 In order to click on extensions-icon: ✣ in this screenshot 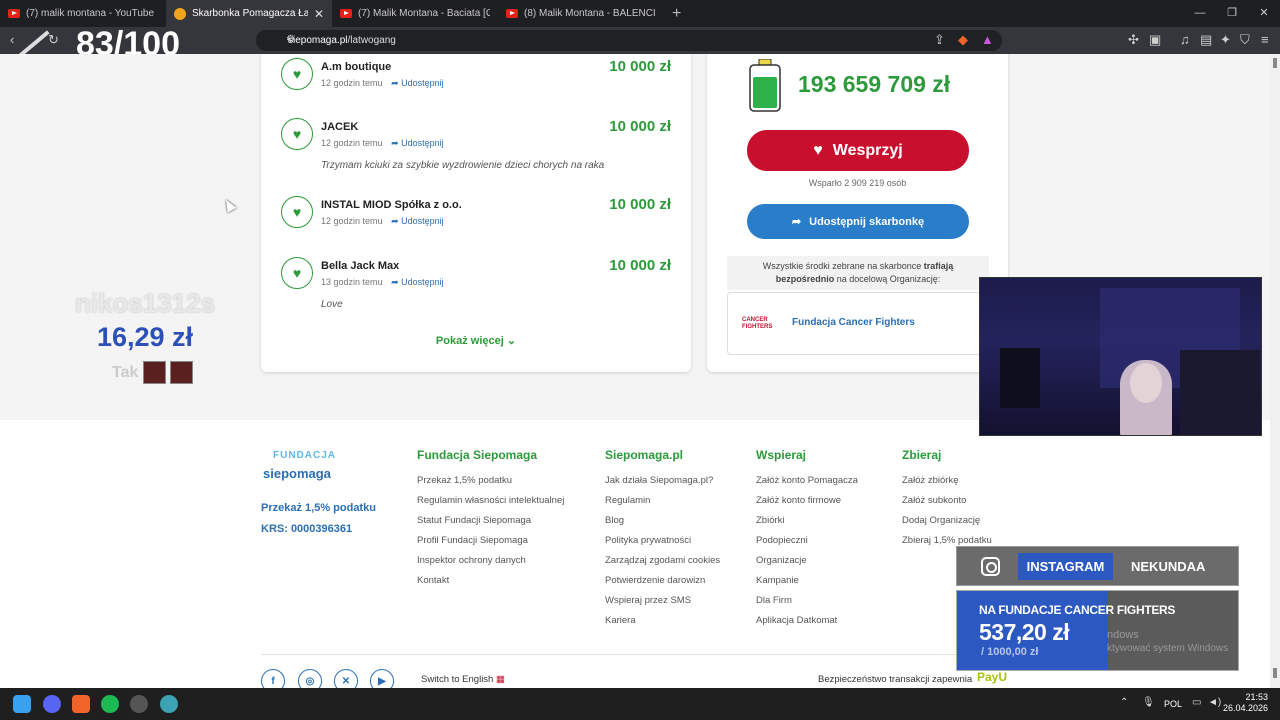, I will do `click(1133, 40)`.